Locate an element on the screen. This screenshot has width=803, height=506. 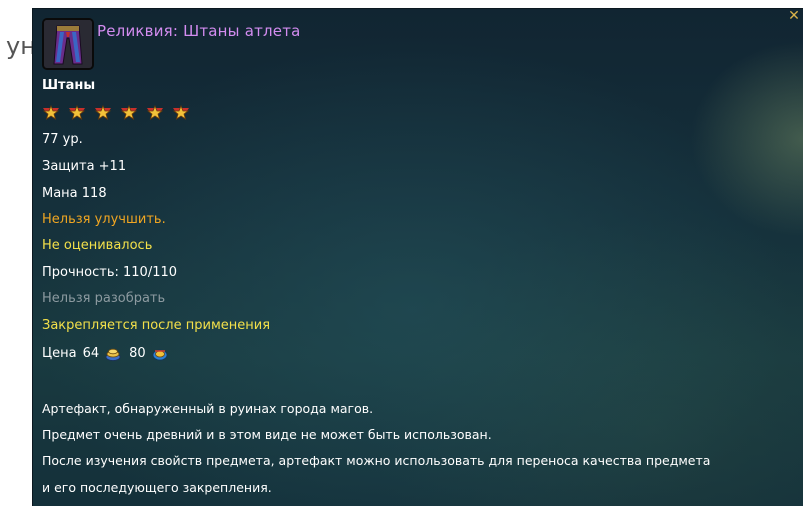
gold-coins-icon is located at coordinates (113, 354).